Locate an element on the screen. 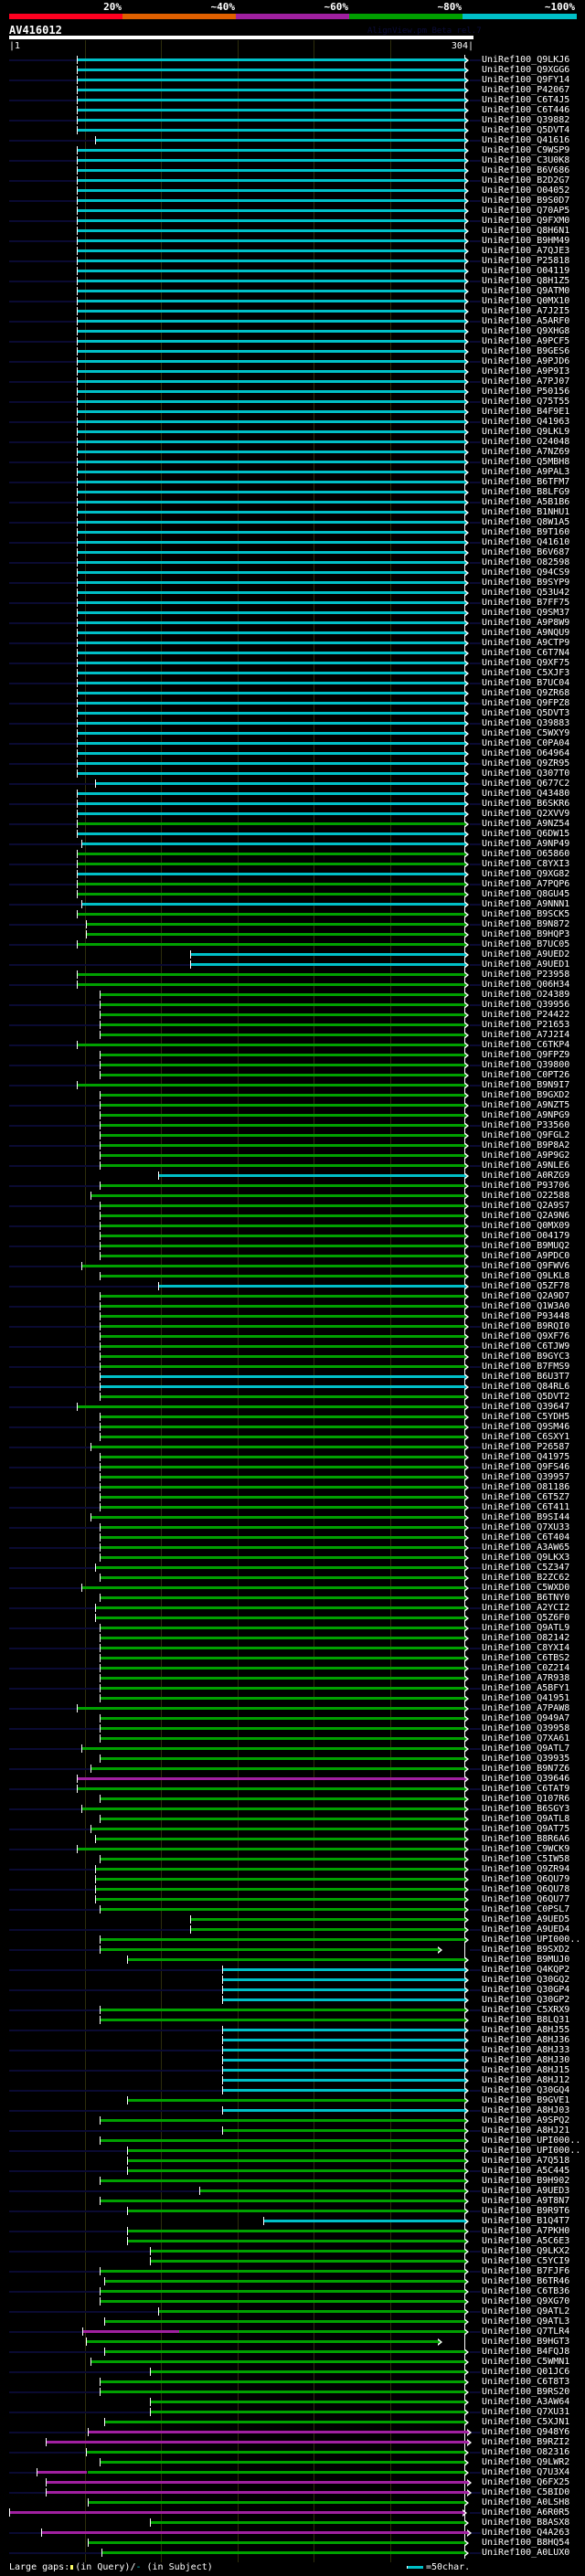 This screenshot has width=585, height=2576. hit-label: UniRef100_Q9ATM0 is located at coordinates (525, 291).